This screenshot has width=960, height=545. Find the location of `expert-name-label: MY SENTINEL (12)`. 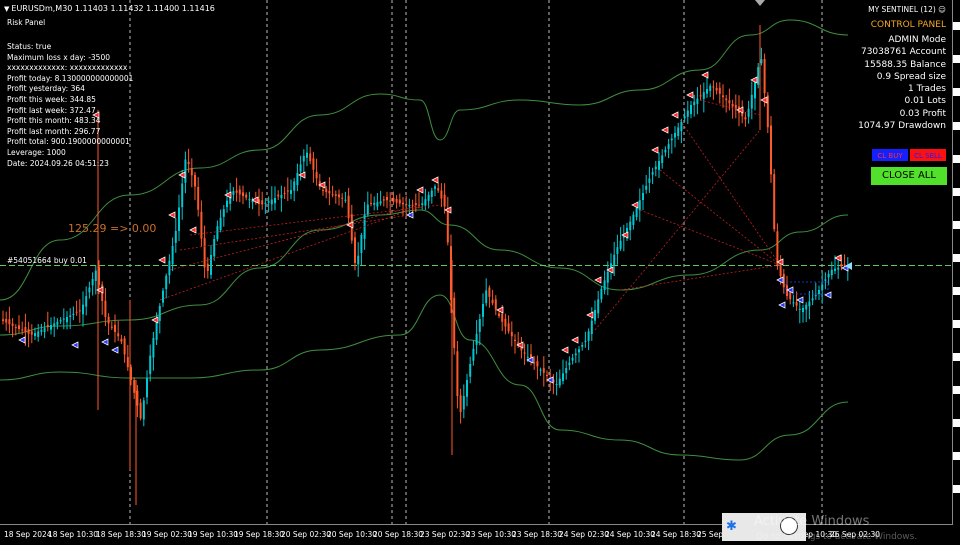

expert-name-label: MY SENTINEL (12) is located at coordinates (902, 9).